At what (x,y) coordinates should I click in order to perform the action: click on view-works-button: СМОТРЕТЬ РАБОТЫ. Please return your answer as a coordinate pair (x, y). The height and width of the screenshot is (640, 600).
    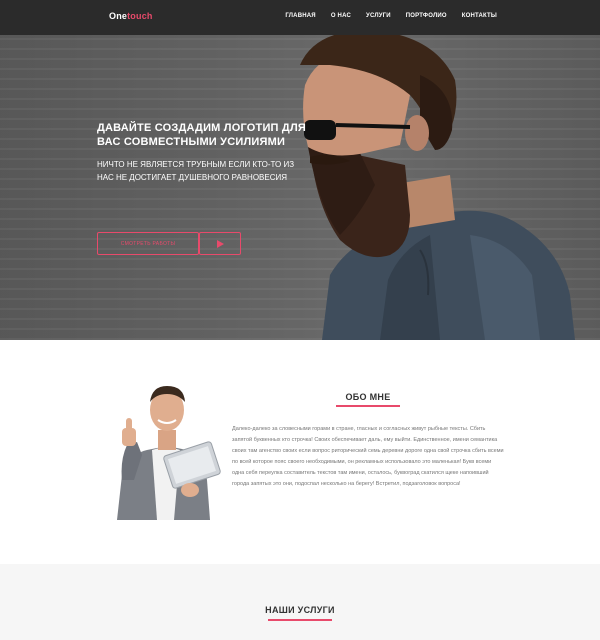
    Looking at the image, I should click on (148, 243).